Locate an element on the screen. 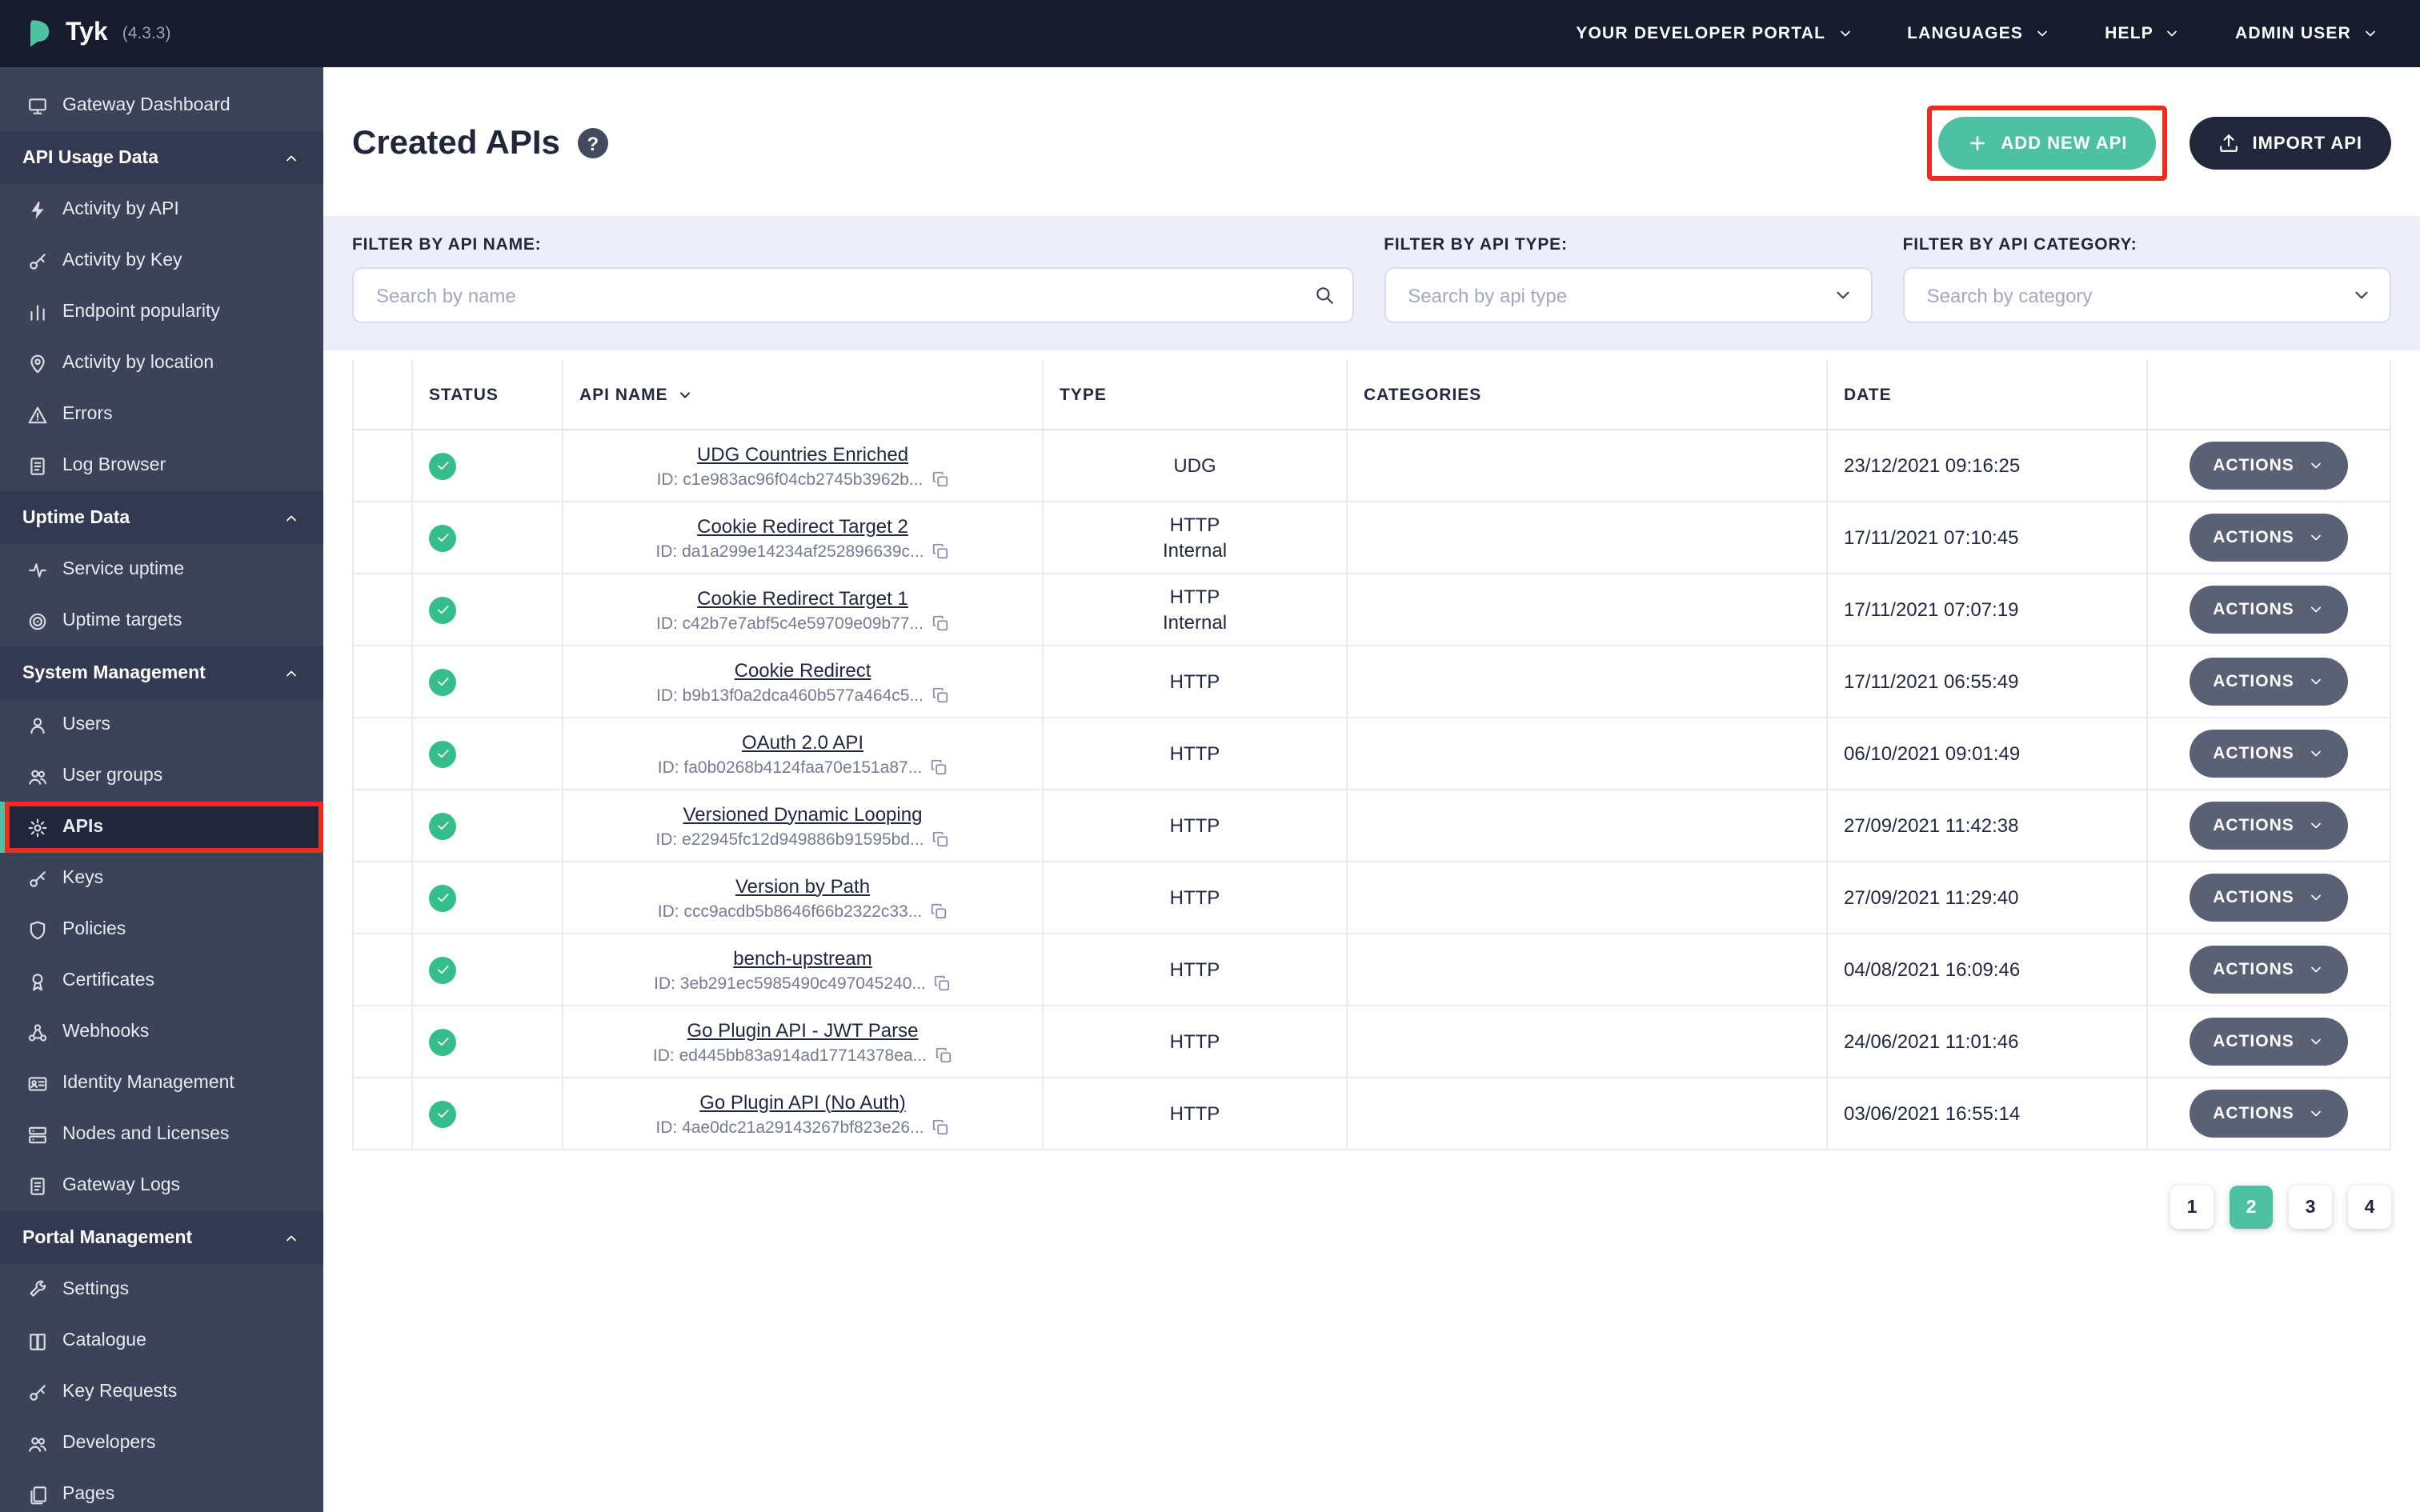  api-type-select-input is located at coordinates (1610, 295).